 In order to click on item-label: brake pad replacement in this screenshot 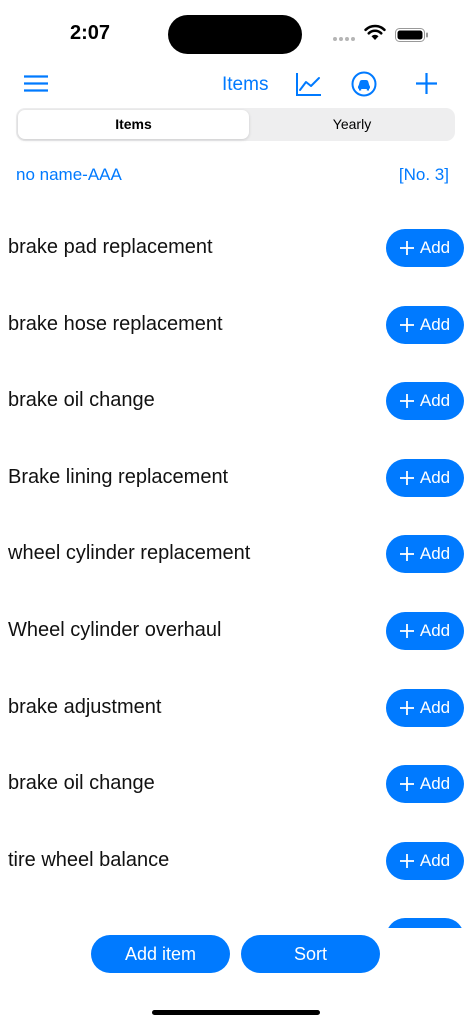, I will do `click(110, 247)`.